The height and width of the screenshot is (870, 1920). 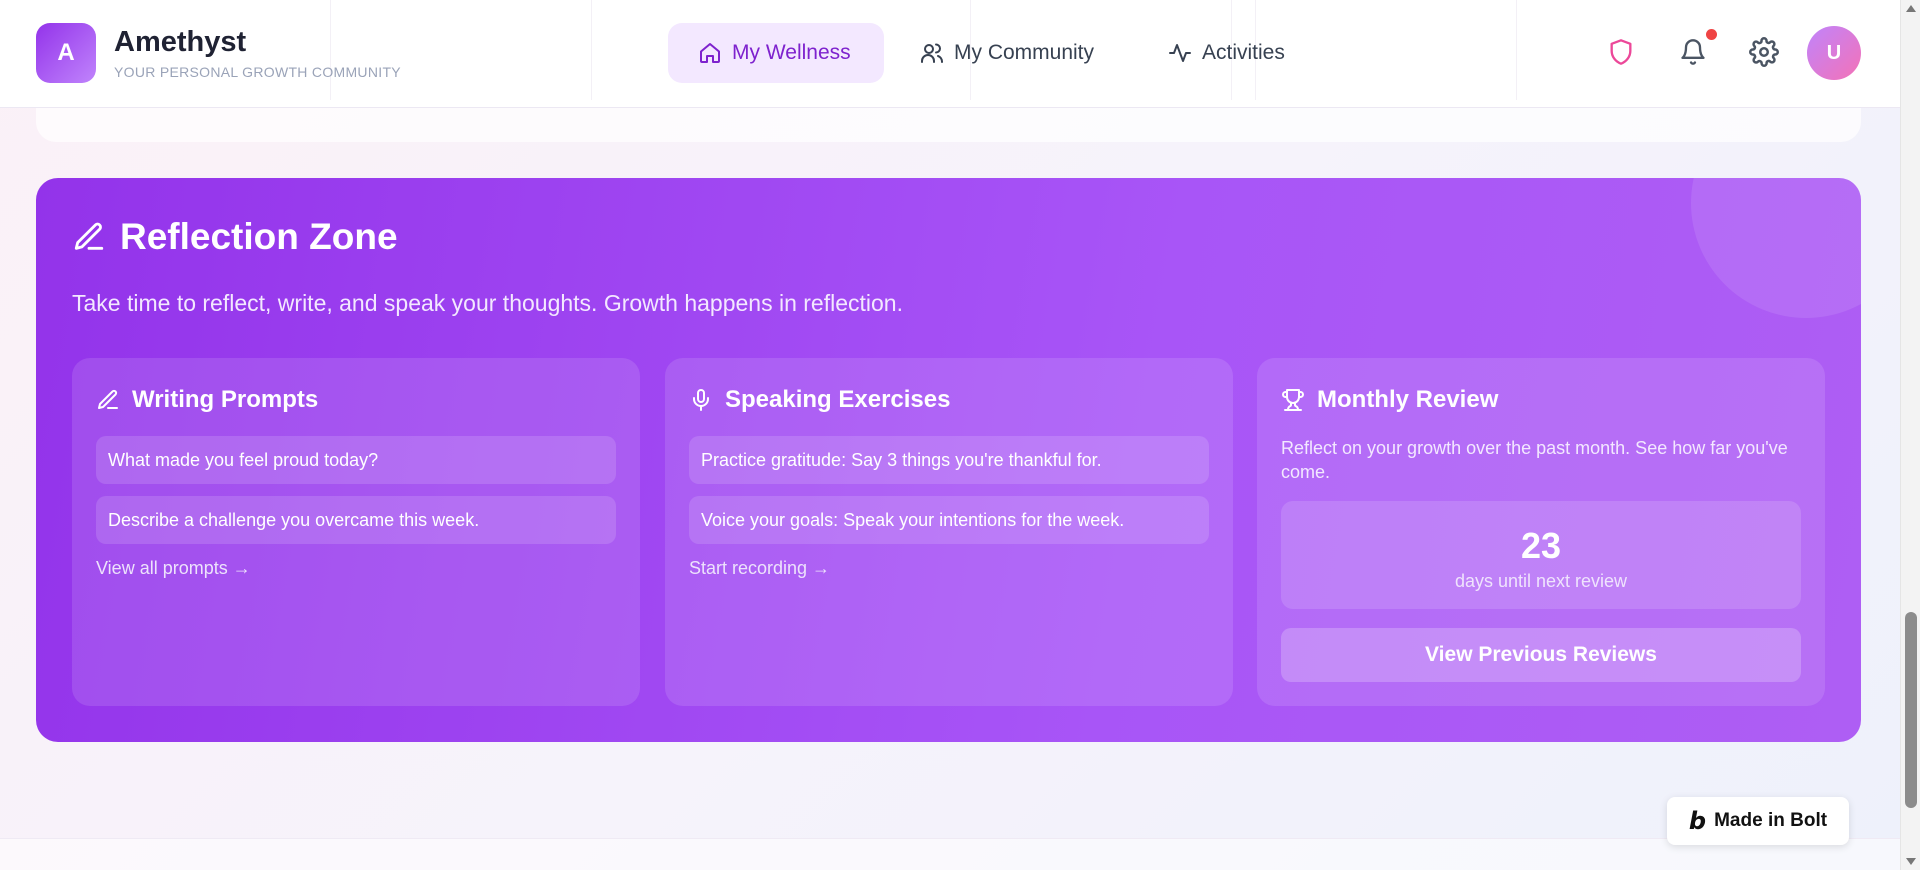 I want to click on decorative-circle, so click(x=1776, y=248).